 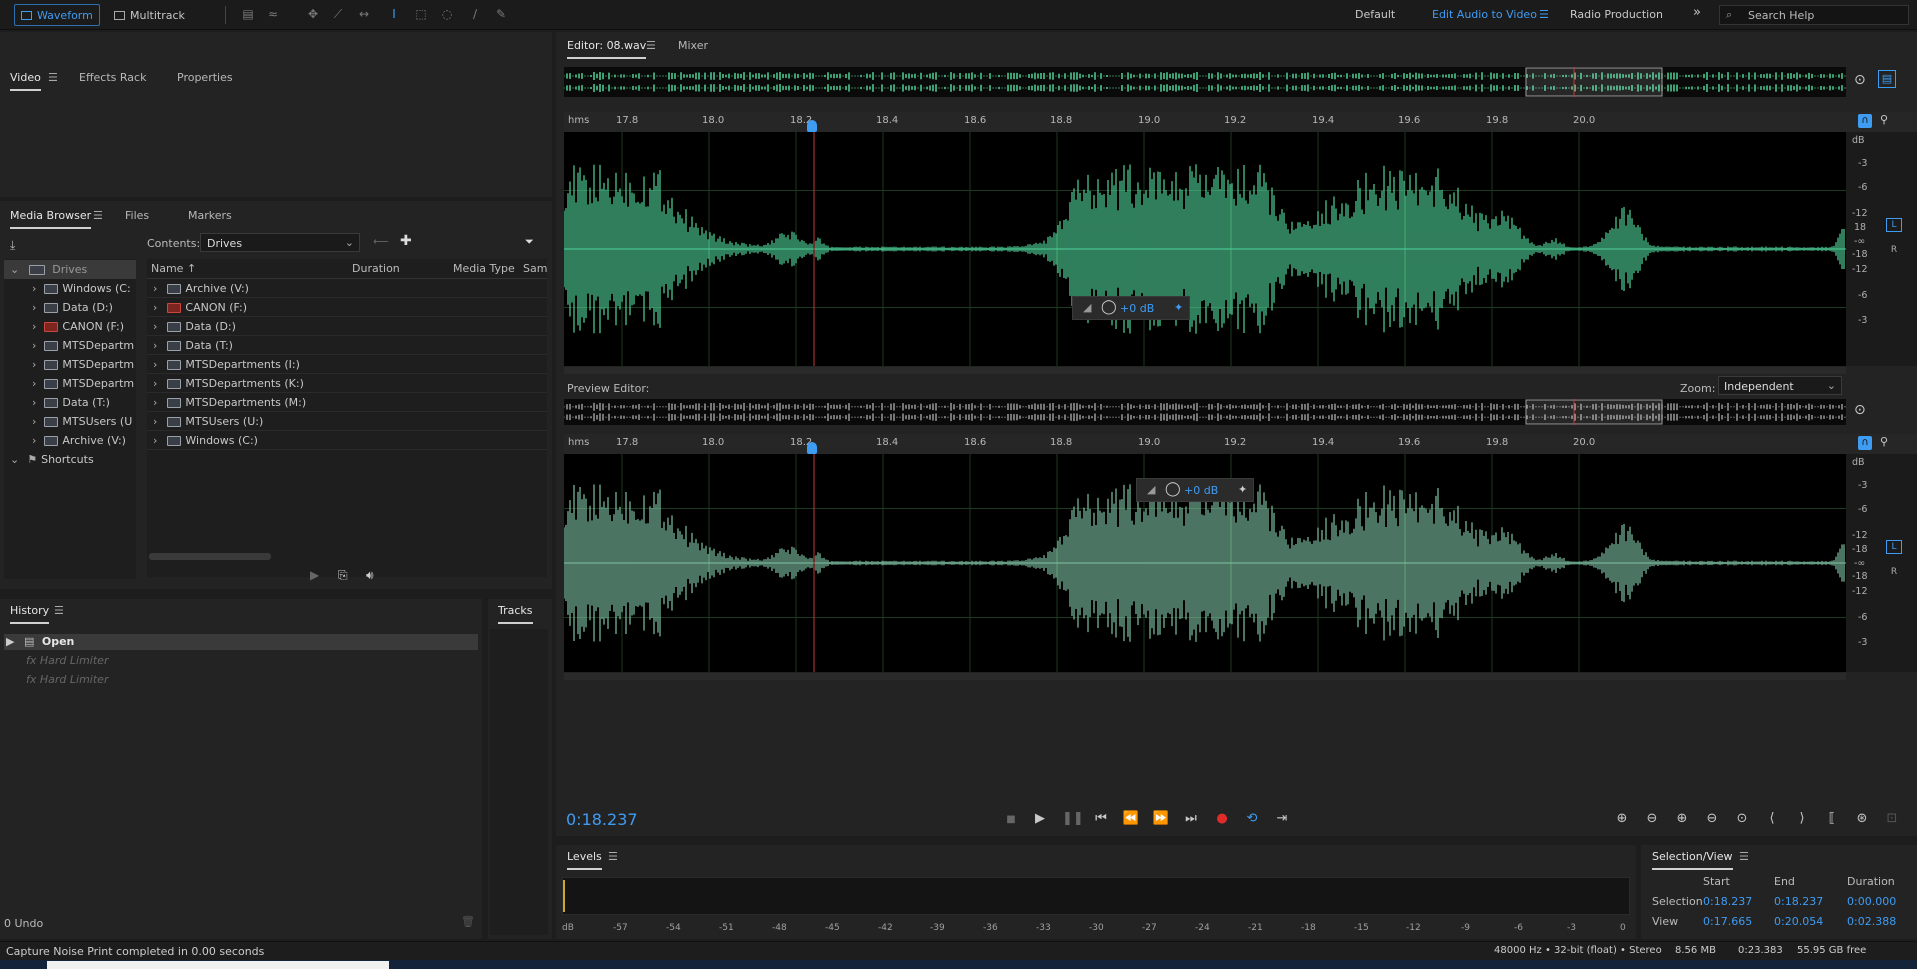 I want to click on workspace-edit-audio-to-video: Edit Audio to Video, so click(x=1484, y=14).